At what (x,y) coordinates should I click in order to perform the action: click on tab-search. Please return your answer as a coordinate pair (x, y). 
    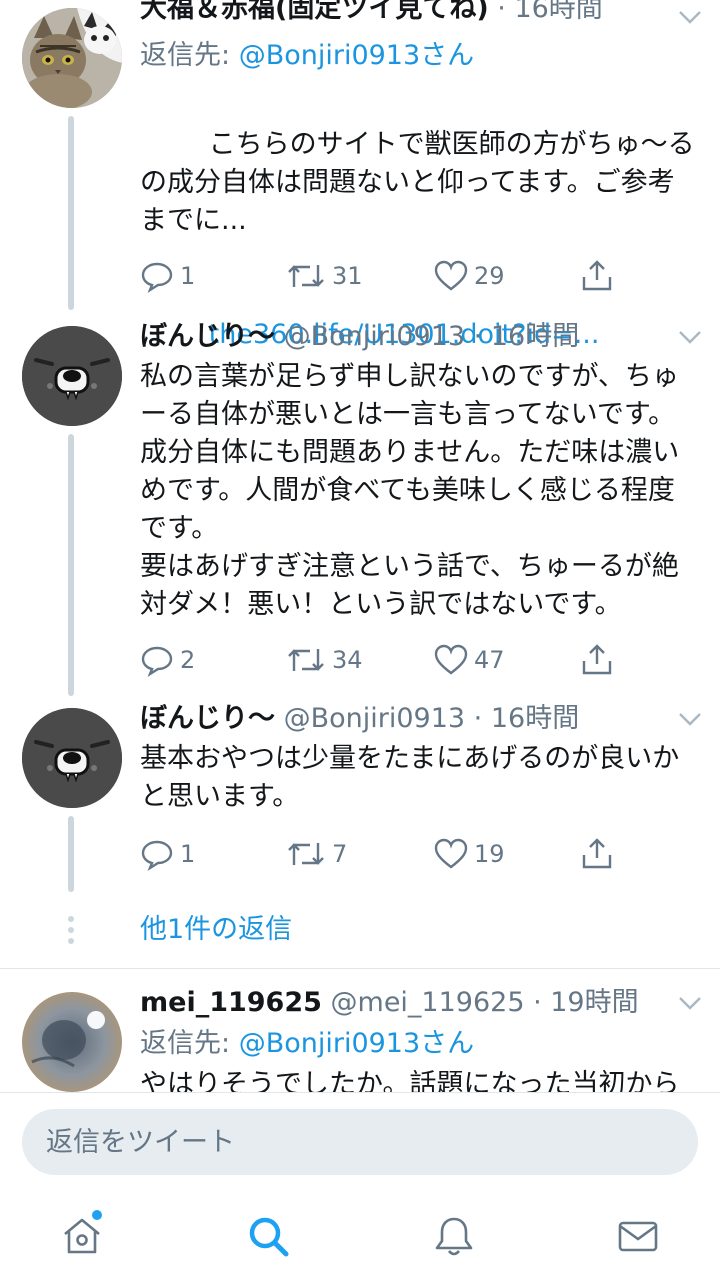
    Looking at the image, I should click on (268, 1236).